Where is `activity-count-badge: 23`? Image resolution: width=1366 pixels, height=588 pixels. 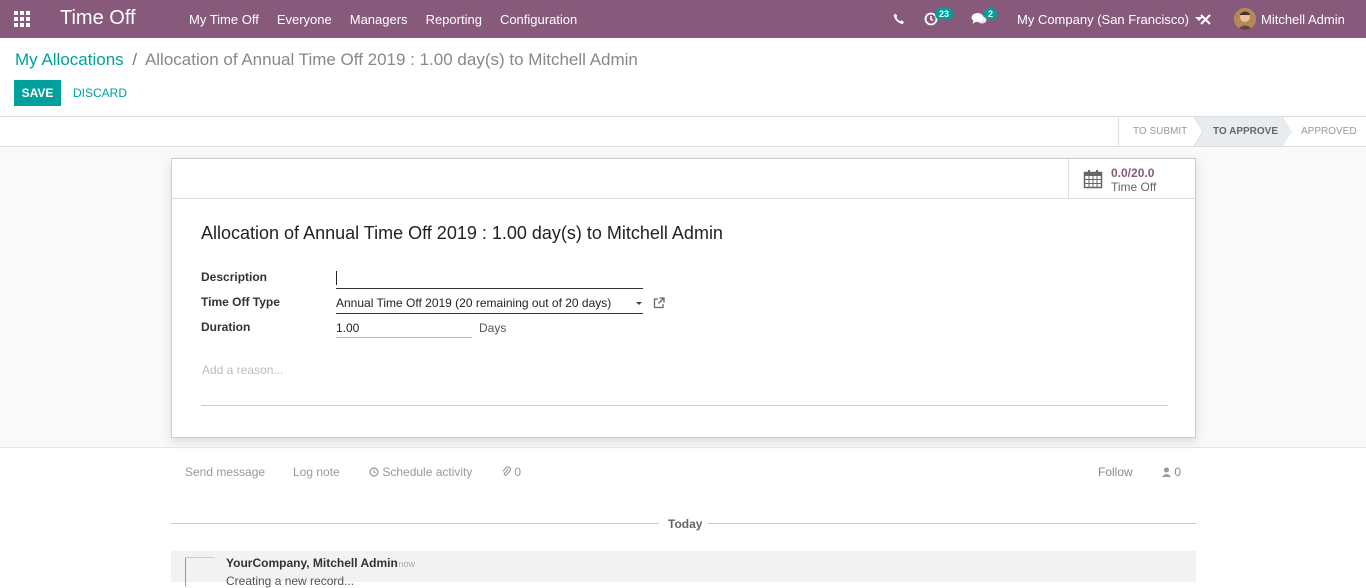 activity-count-badge: 23 is located at coordinates (944, 14).